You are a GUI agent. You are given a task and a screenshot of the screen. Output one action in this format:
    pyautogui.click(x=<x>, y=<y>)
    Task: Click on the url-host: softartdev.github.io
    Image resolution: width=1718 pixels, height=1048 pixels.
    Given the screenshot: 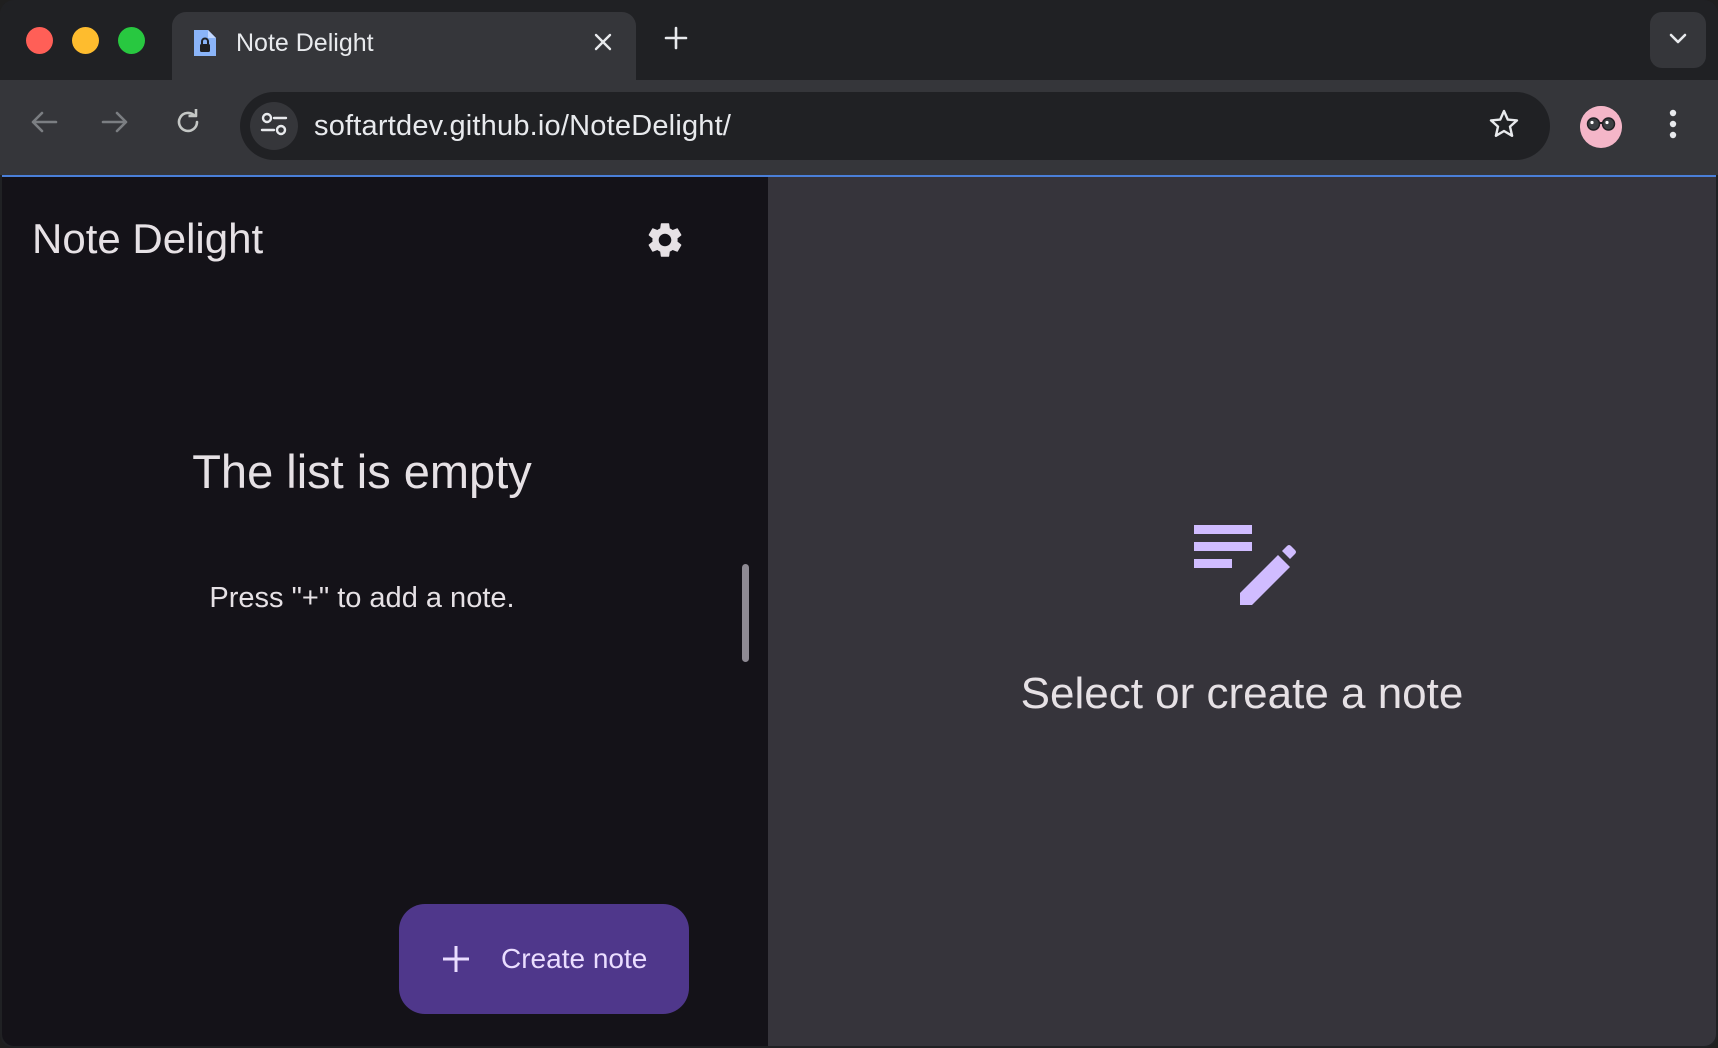 What is the action you would take?
    pyautogui.click(x=437, y=126)
    